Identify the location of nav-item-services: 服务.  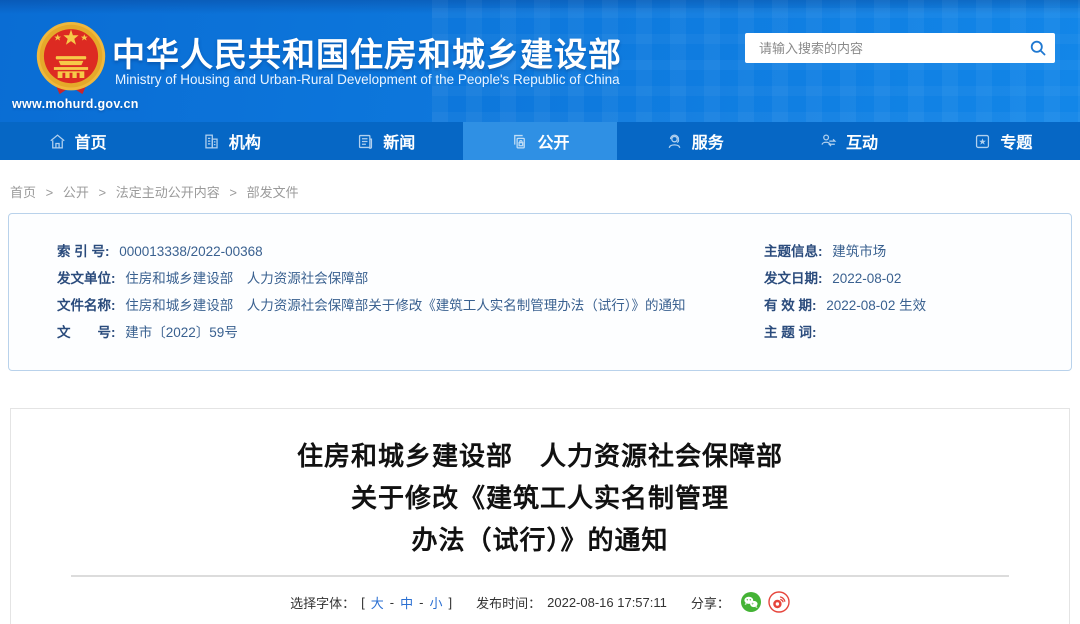
(694, 141).